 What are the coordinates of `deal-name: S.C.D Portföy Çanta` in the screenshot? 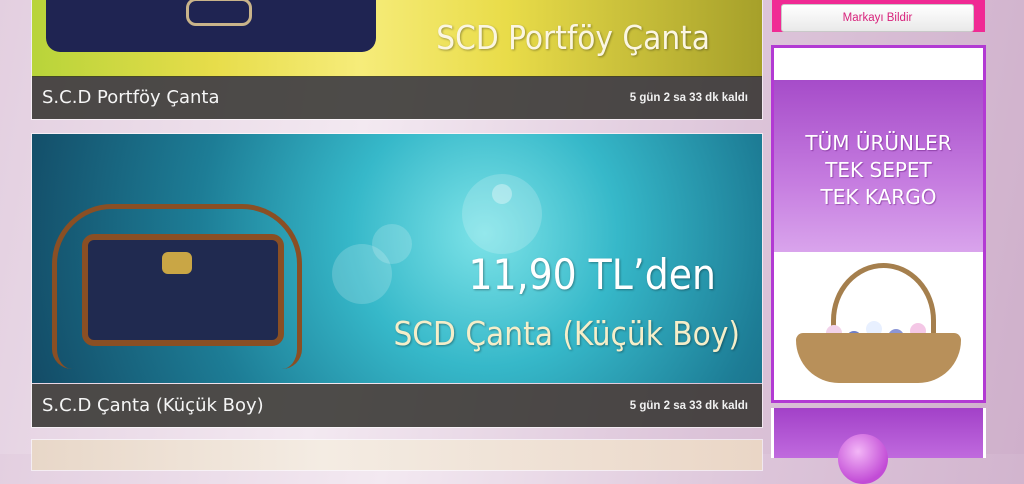 It's located at (131, 97).